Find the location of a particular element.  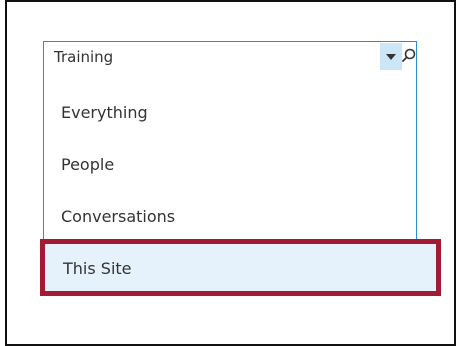

search-box: Training is located at coordinates (230, 56).